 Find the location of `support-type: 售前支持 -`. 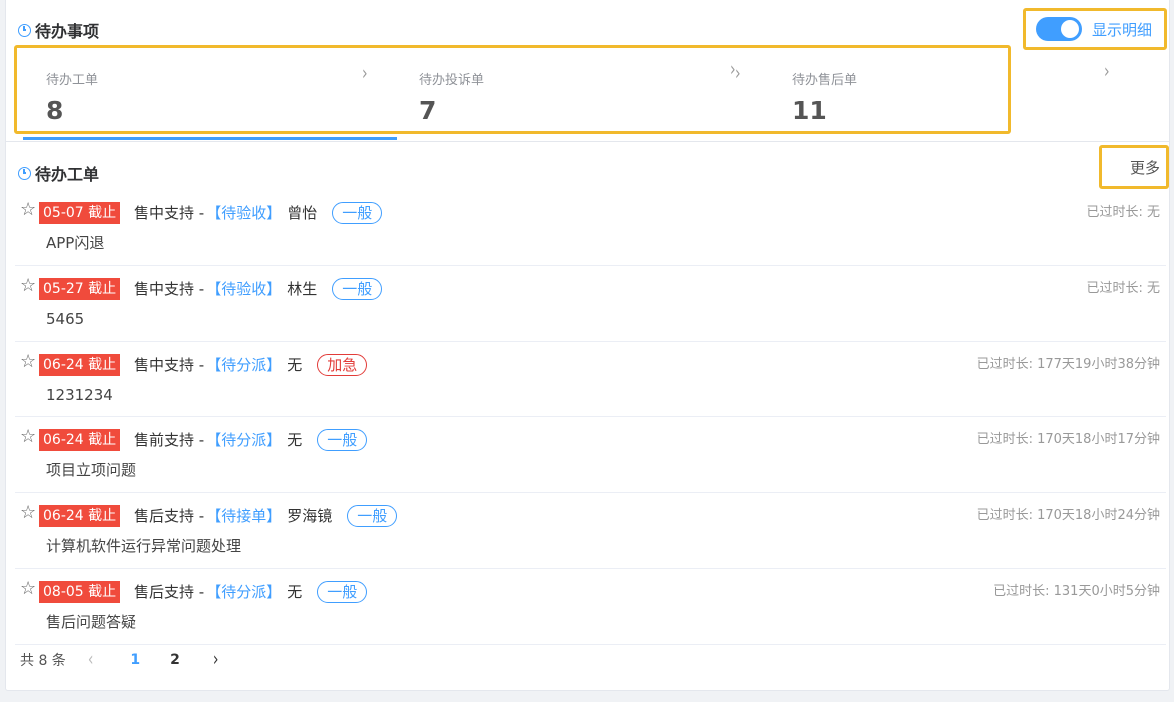

support-type: 售前支持 - is located at coordinates (169, 440).